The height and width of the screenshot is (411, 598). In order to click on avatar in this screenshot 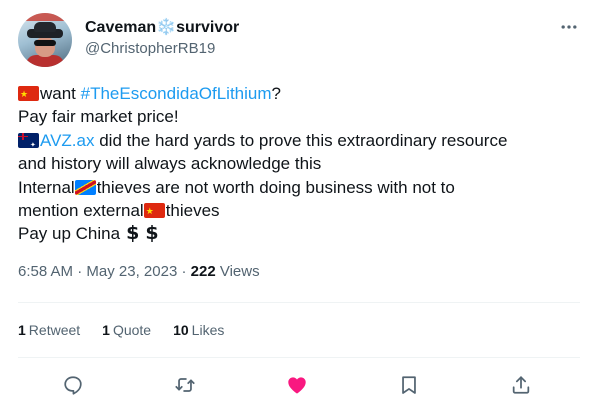, I will do `click(45, 40)`.